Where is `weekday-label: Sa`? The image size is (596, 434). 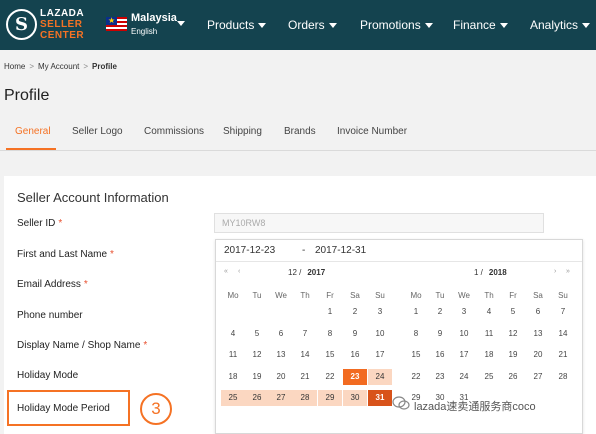 weekday-label: Sa is located at coordinates (538, 295).